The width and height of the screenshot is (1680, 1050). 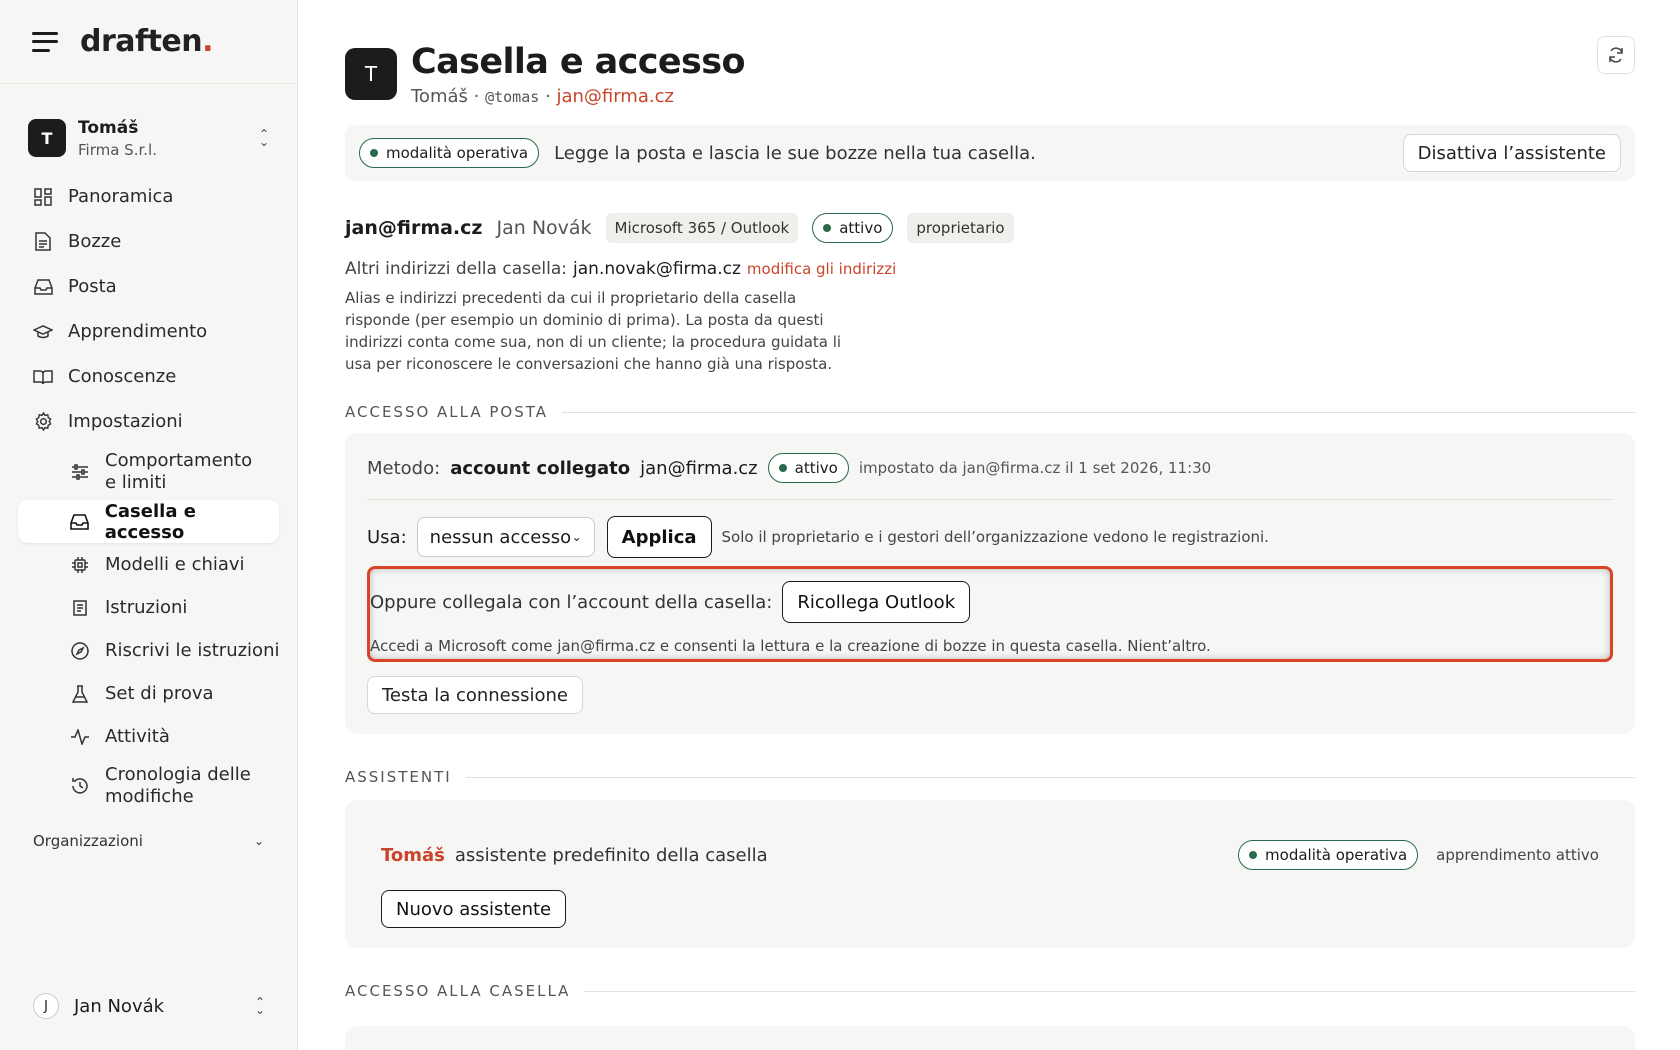 I want to click on subnav-item-attivita: Attività, so click(x=148, y=736).